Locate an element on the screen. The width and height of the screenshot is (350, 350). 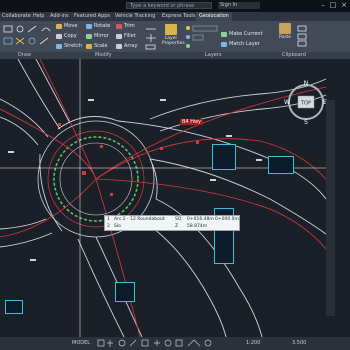
paste-button: Paste is located at coordinates (285, 33).